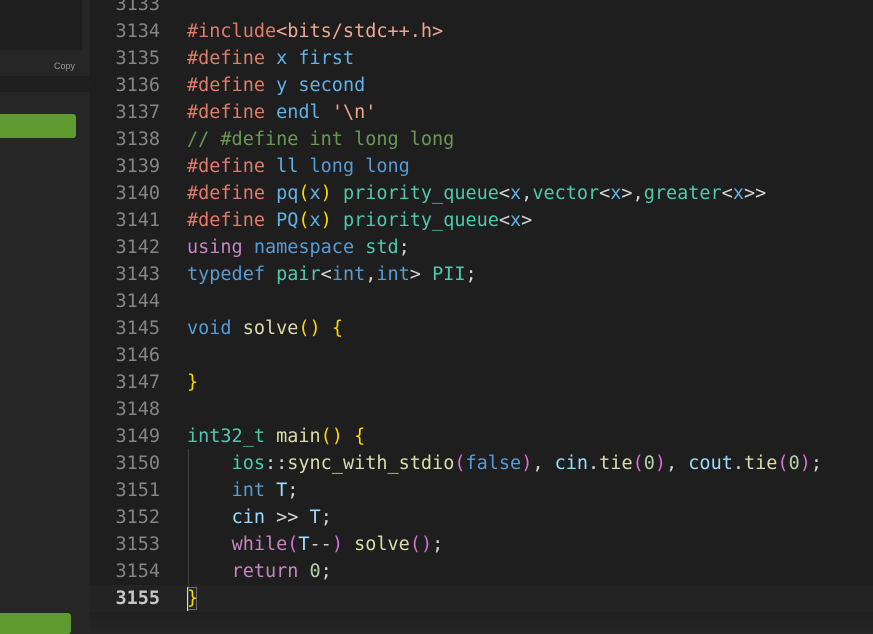  Describe the element at coordinates (677, 463) in the screenshot. I see `code-token: ,` at that location.